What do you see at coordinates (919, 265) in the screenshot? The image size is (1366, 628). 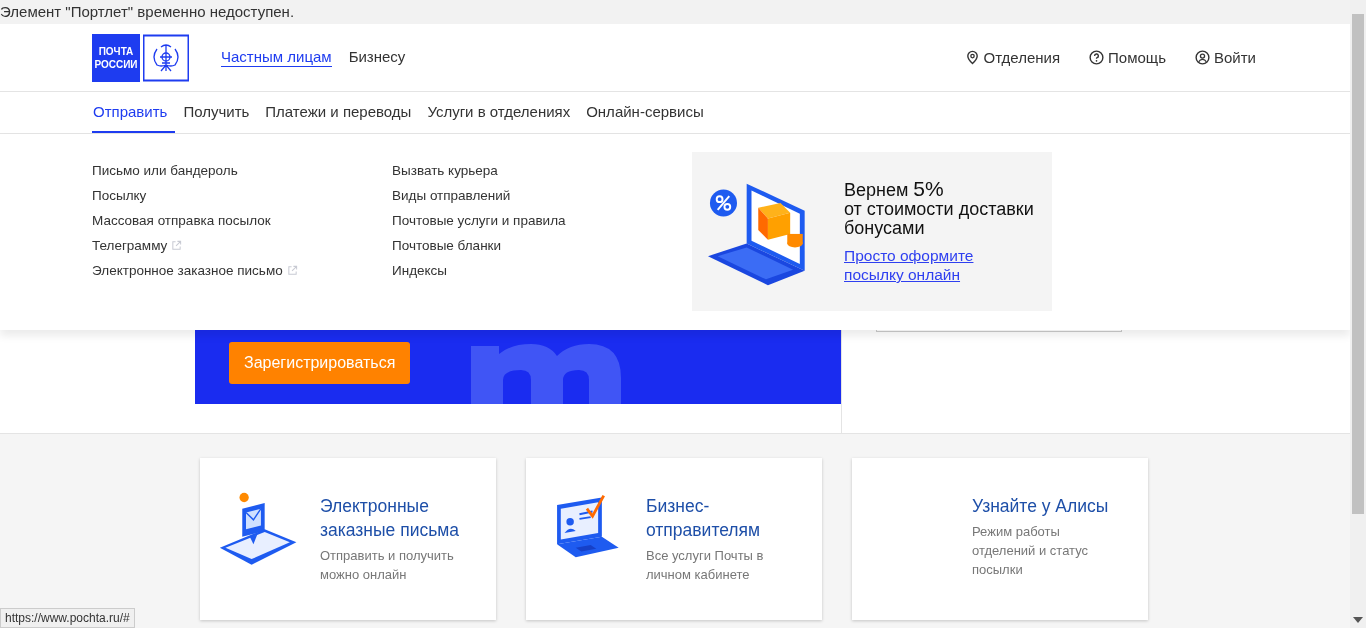 I see `promo-link: Просто оформите посылку онлайн` at bounding box center [919, 265].